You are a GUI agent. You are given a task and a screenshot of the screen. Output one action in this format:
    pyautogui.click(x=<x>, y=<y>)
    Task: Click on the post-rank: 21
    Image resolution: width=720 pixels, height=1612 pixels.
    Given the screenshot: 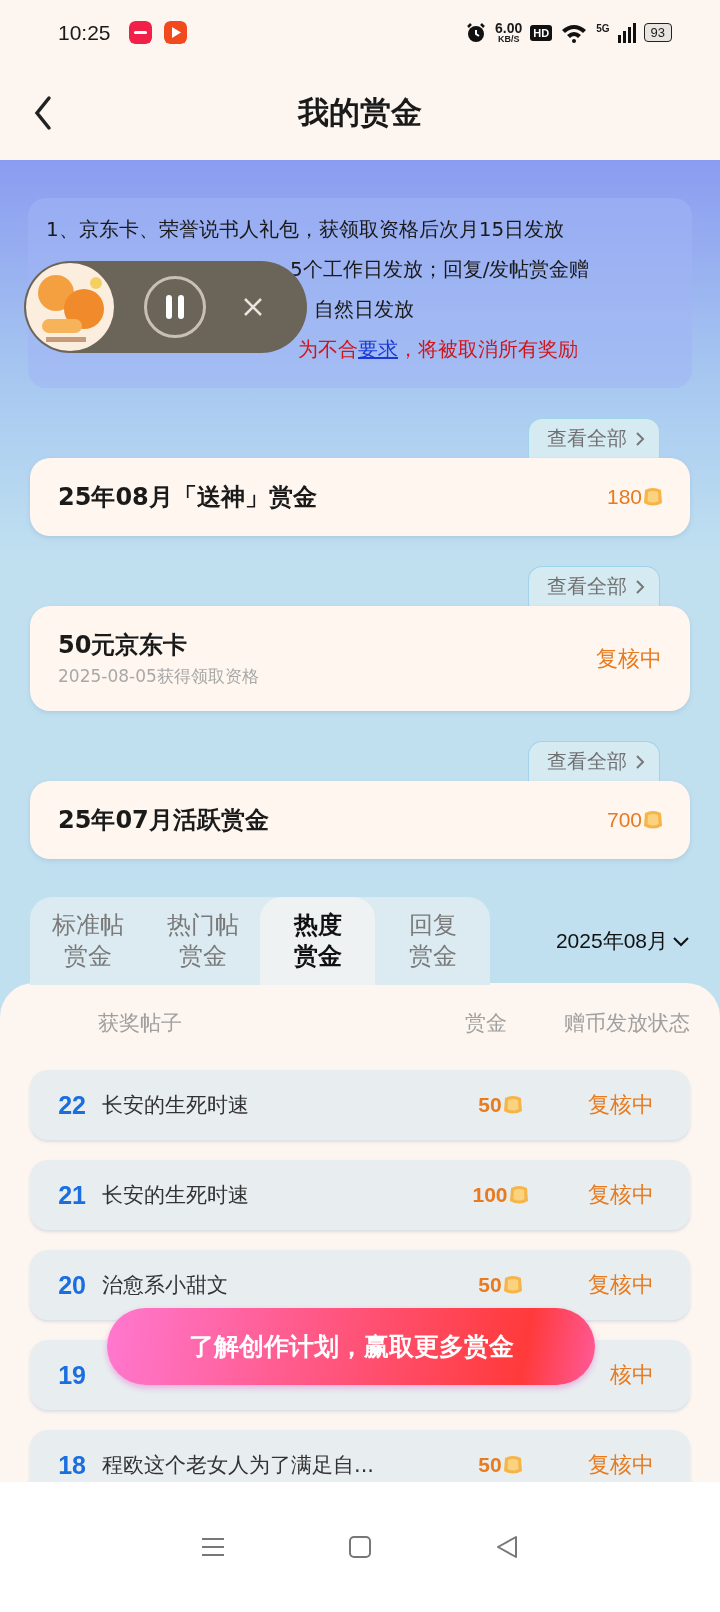 What is the action you would take?
    pyautogui.click(x=72, y=1195)
    